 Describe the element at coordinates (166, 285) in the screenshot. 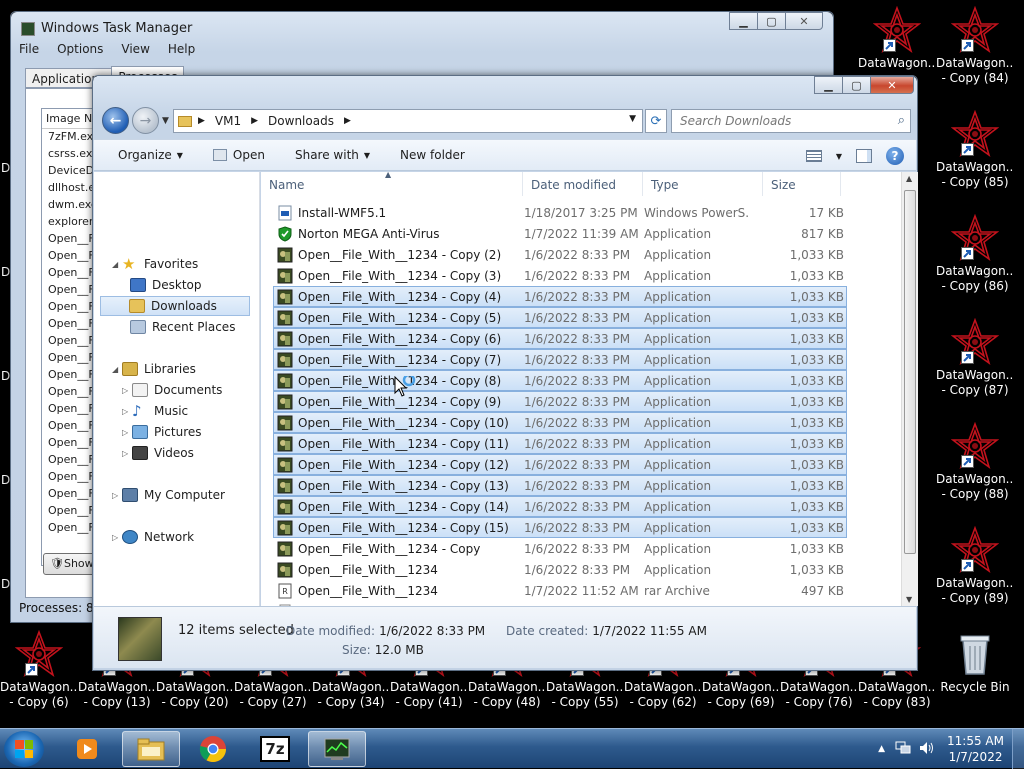

I see `nav-desktop: Desktop` at that location.